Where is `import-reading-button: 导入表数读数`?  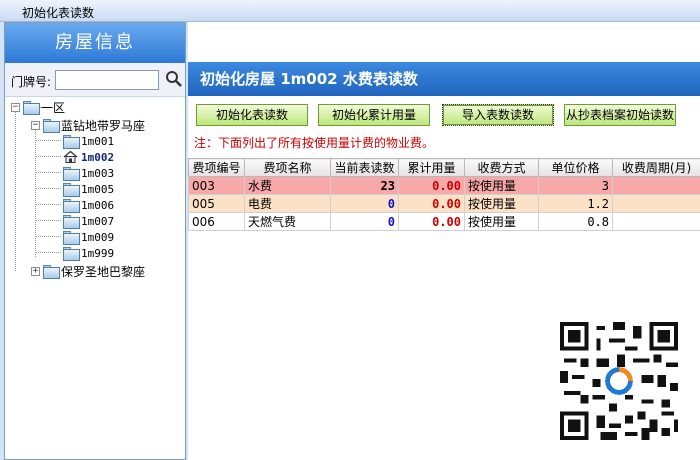 import-reading-button: 导入表数读数 is located at coordinates (498, 115).